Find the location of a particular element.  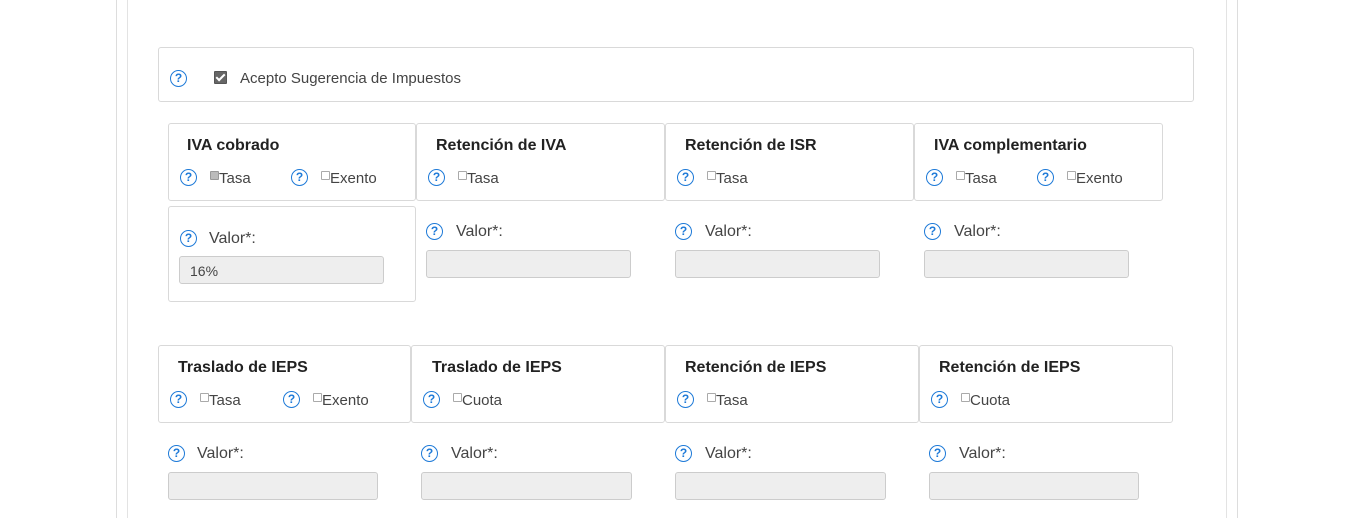

tax-box-retencion-isr: Retención de ISR ? Tasa is located at coordinates (789, 162).